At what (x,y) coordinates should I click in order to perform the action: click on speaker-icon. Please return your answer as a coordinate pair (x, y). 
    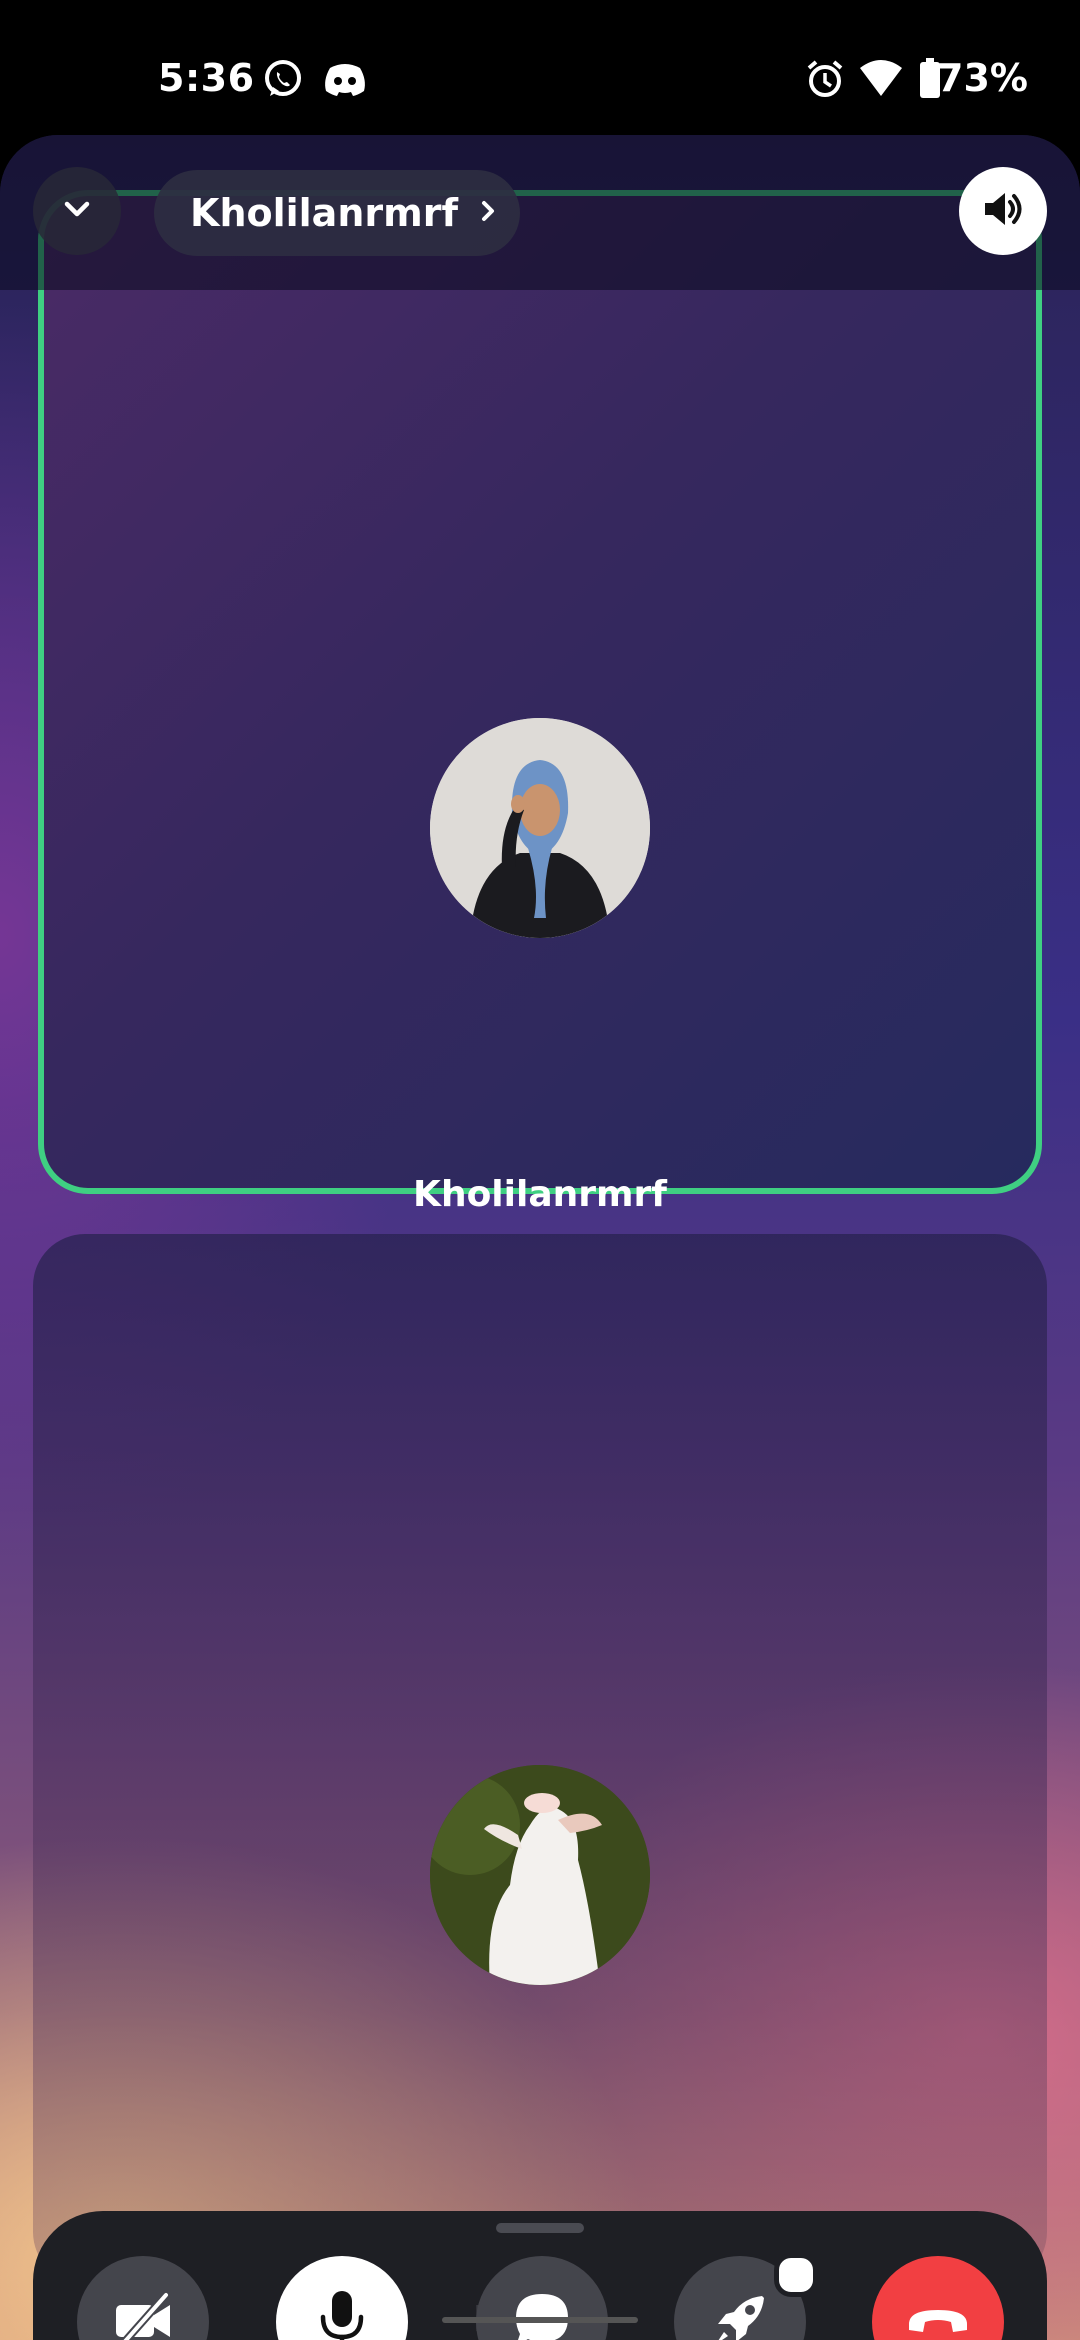
    Looking at the image, I should click on (1003, 211).